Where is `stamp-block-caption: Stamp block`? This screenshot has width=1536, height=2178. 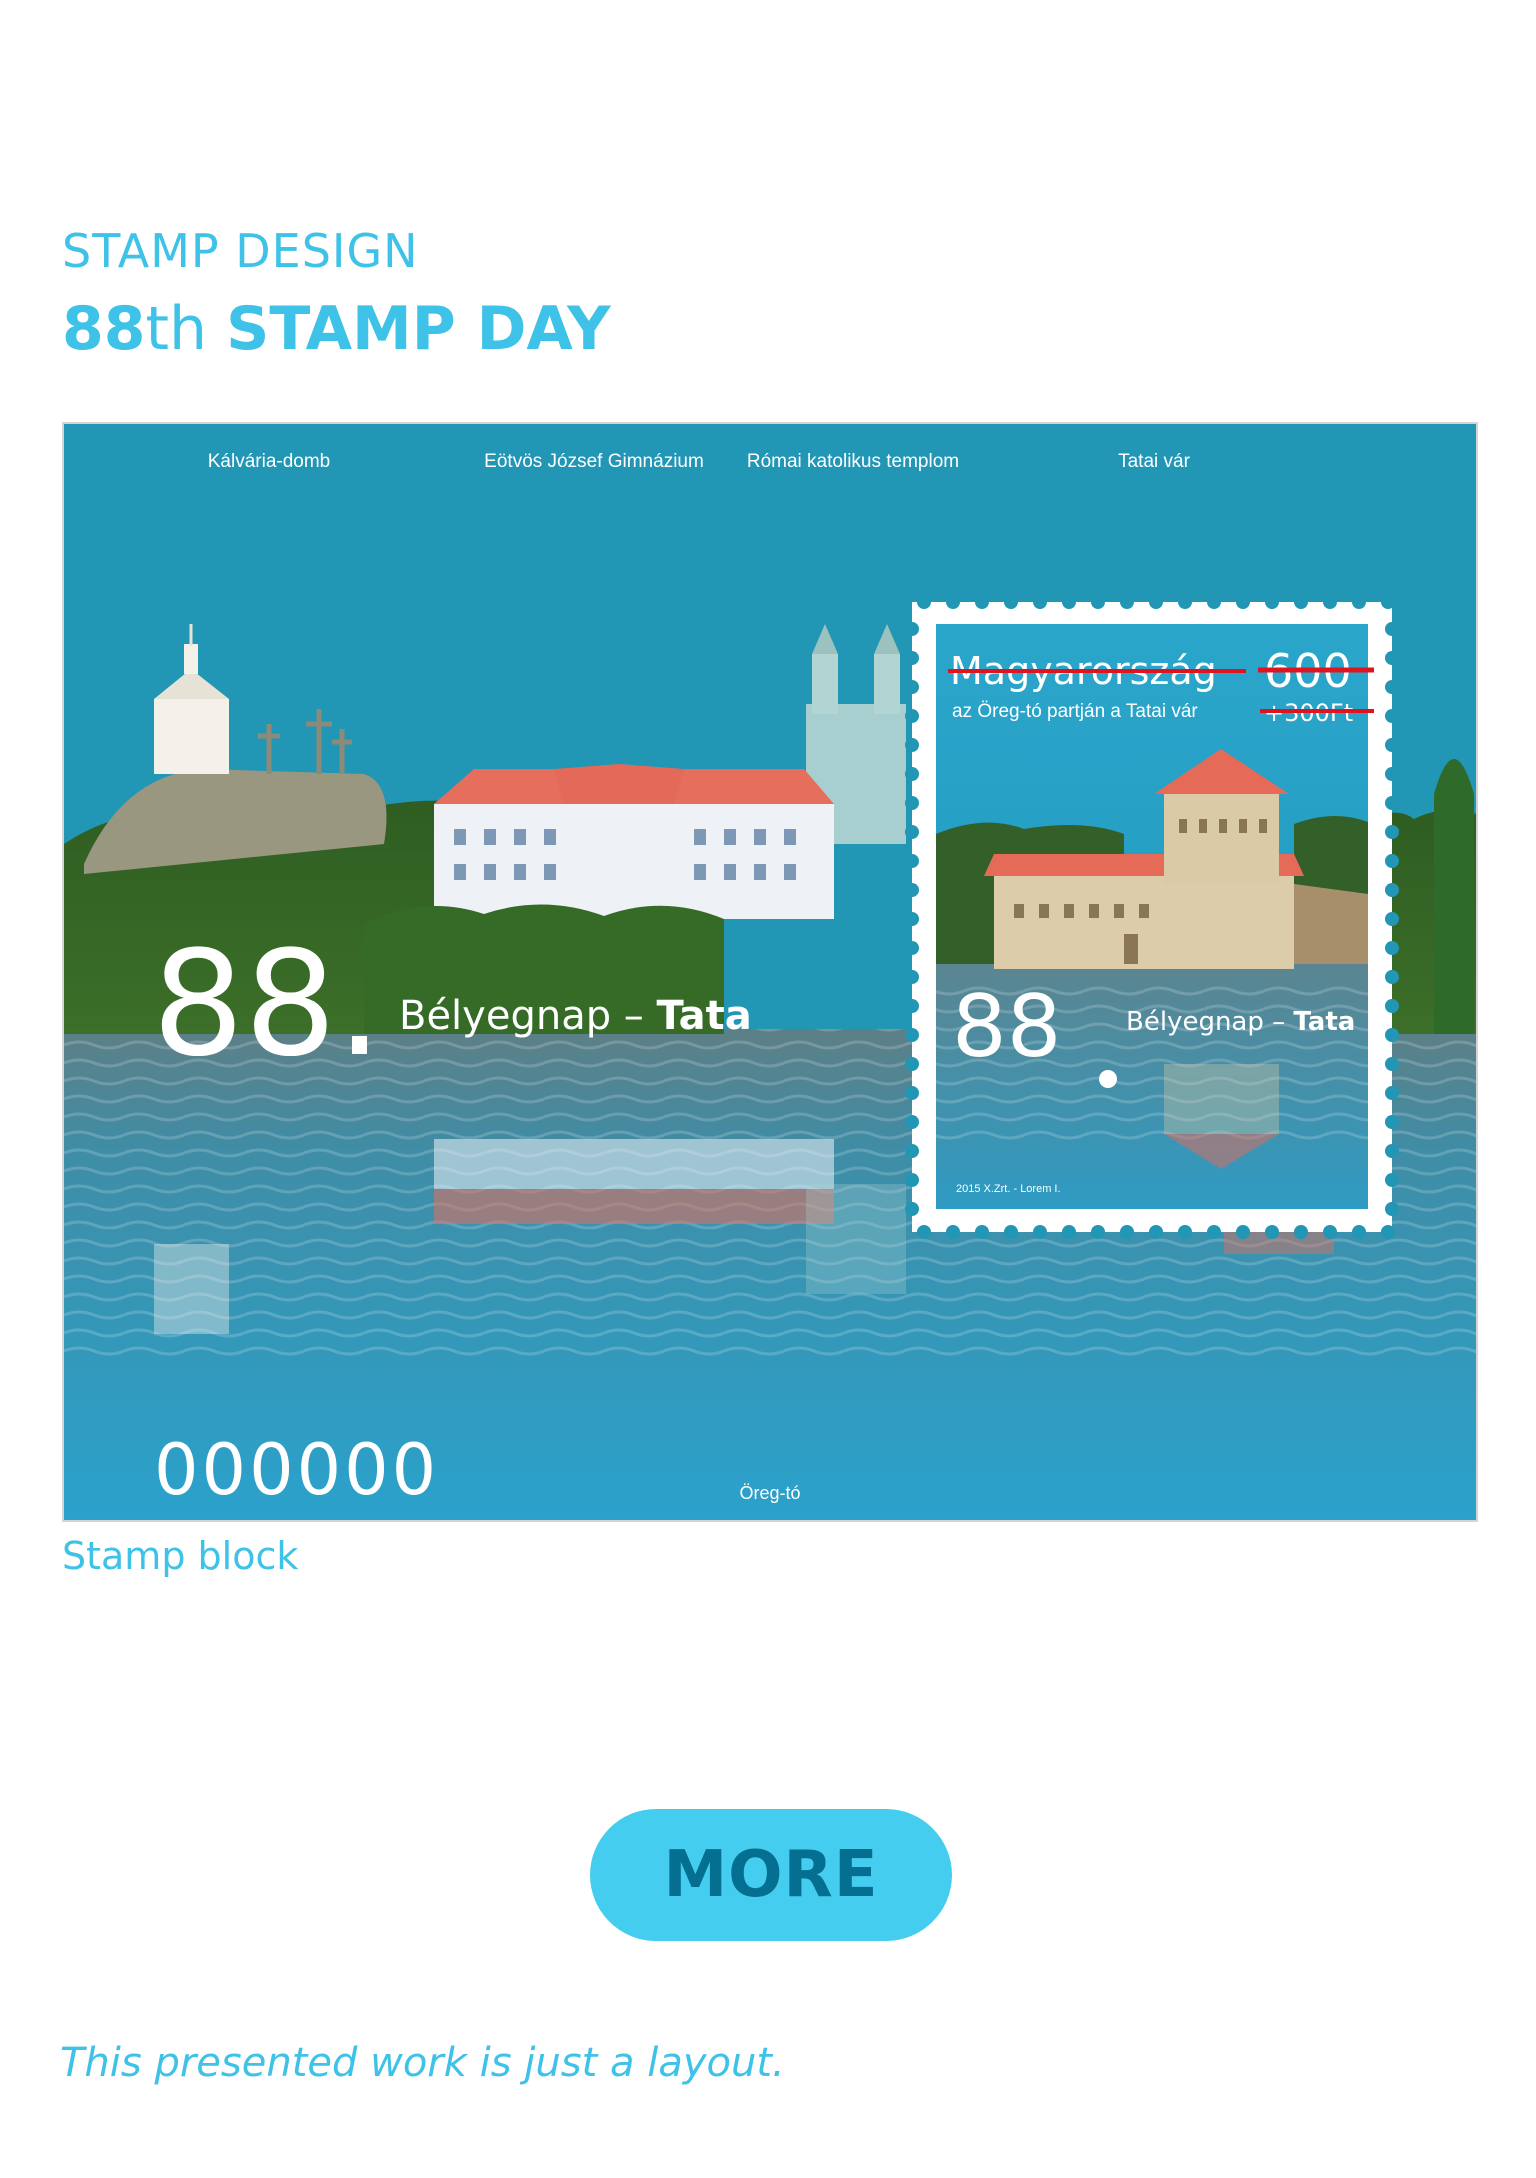
stamp-block-caption: Stamp block is located at coordinates (180, 1556).